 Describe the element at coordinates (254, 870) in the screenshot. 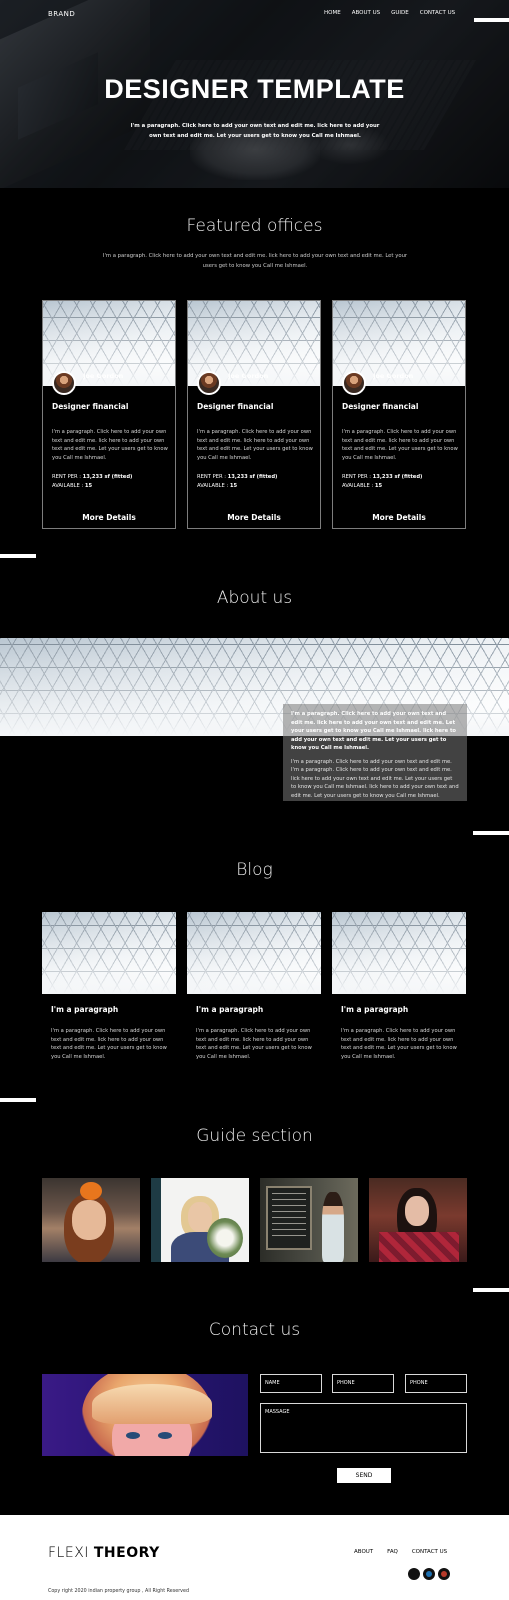

I see `blog-title: Blog` at that location.